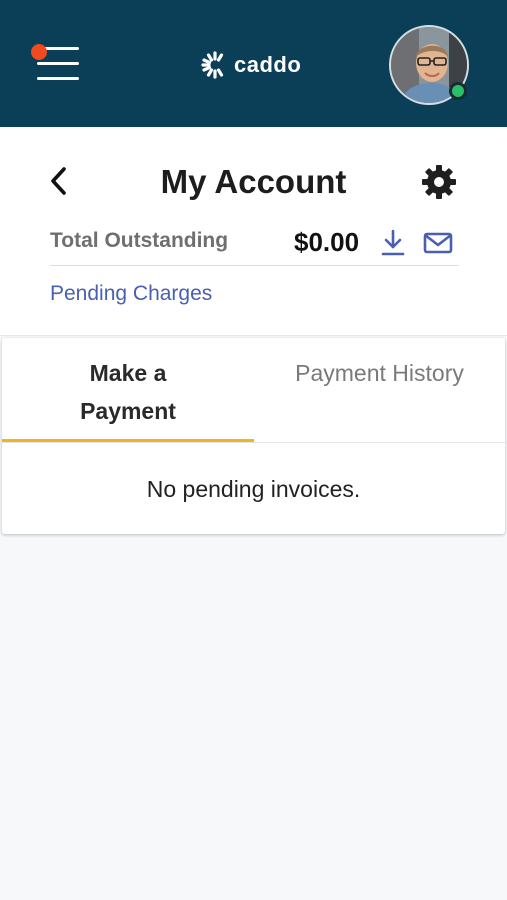  Describe the element at coordinates (458, 91) in the screenshot. I see `online-status-dot` at that location.